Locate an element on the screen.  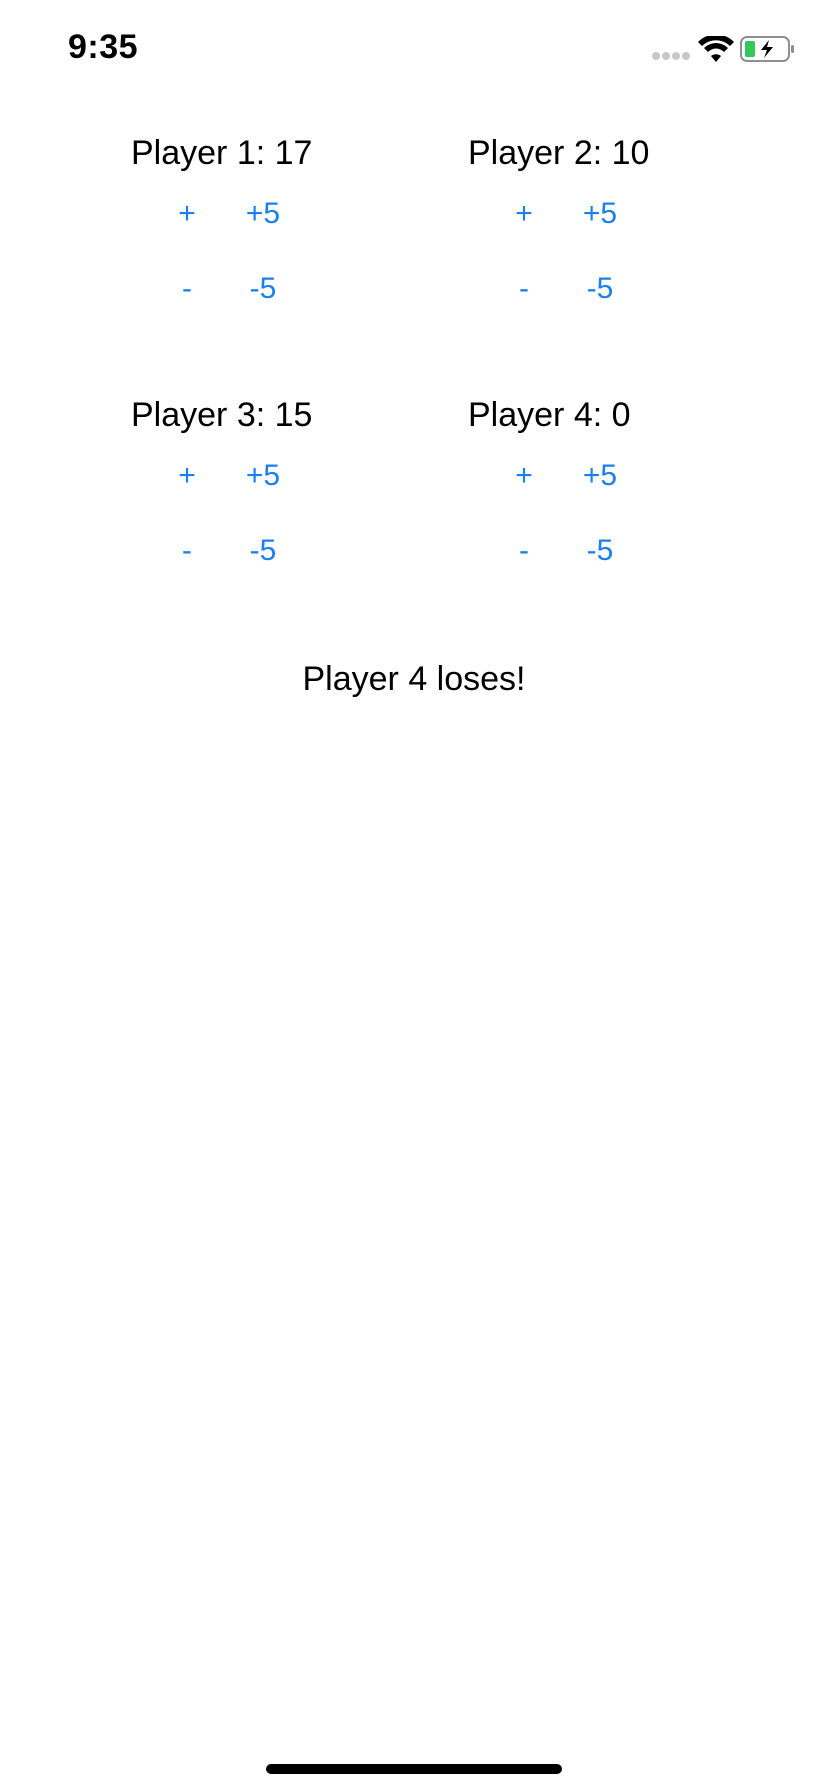
player-3-minus-button: - is located at coordinates (187, 551).